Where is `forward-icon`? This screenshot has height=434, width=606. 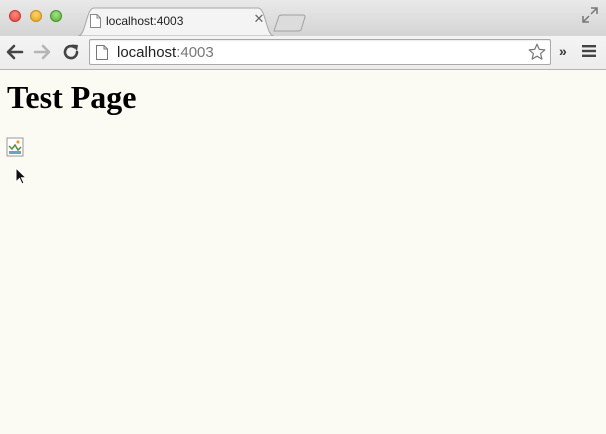
forward-icon is located at coordinates (42, 52).